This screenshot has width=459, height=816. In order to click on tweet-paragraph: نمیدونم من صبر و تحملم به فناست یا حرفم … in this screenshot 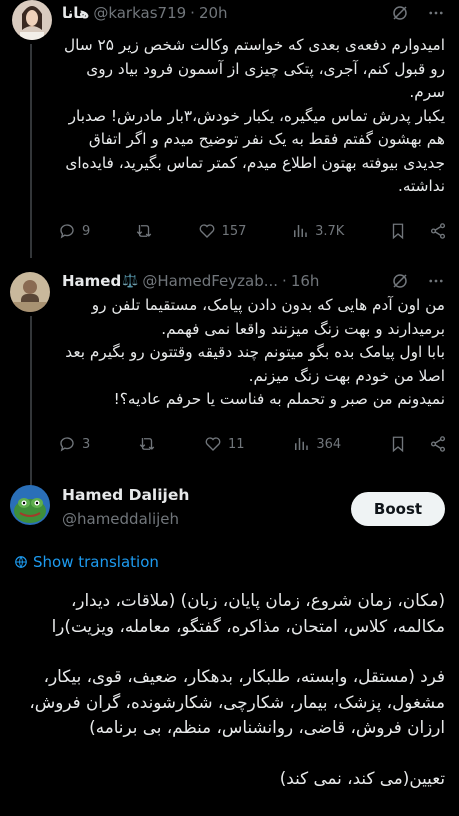, I will do `click(279, 399)`.